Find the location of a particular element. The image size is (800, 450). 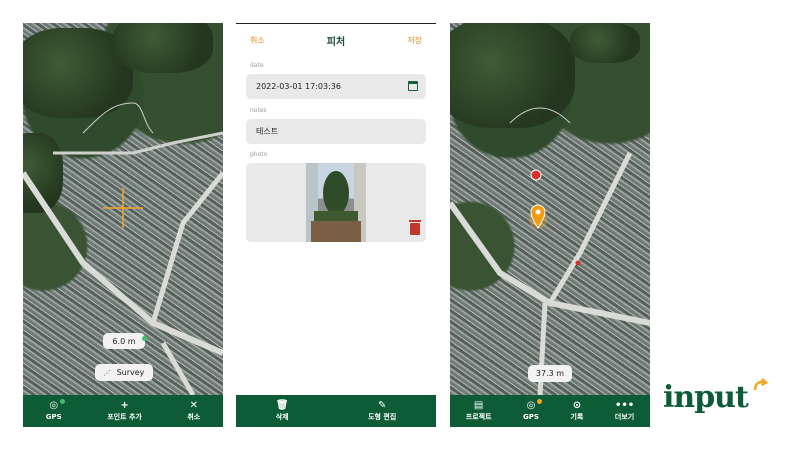

more-button: ••• 더보기 is located at coordinates (624, 411).